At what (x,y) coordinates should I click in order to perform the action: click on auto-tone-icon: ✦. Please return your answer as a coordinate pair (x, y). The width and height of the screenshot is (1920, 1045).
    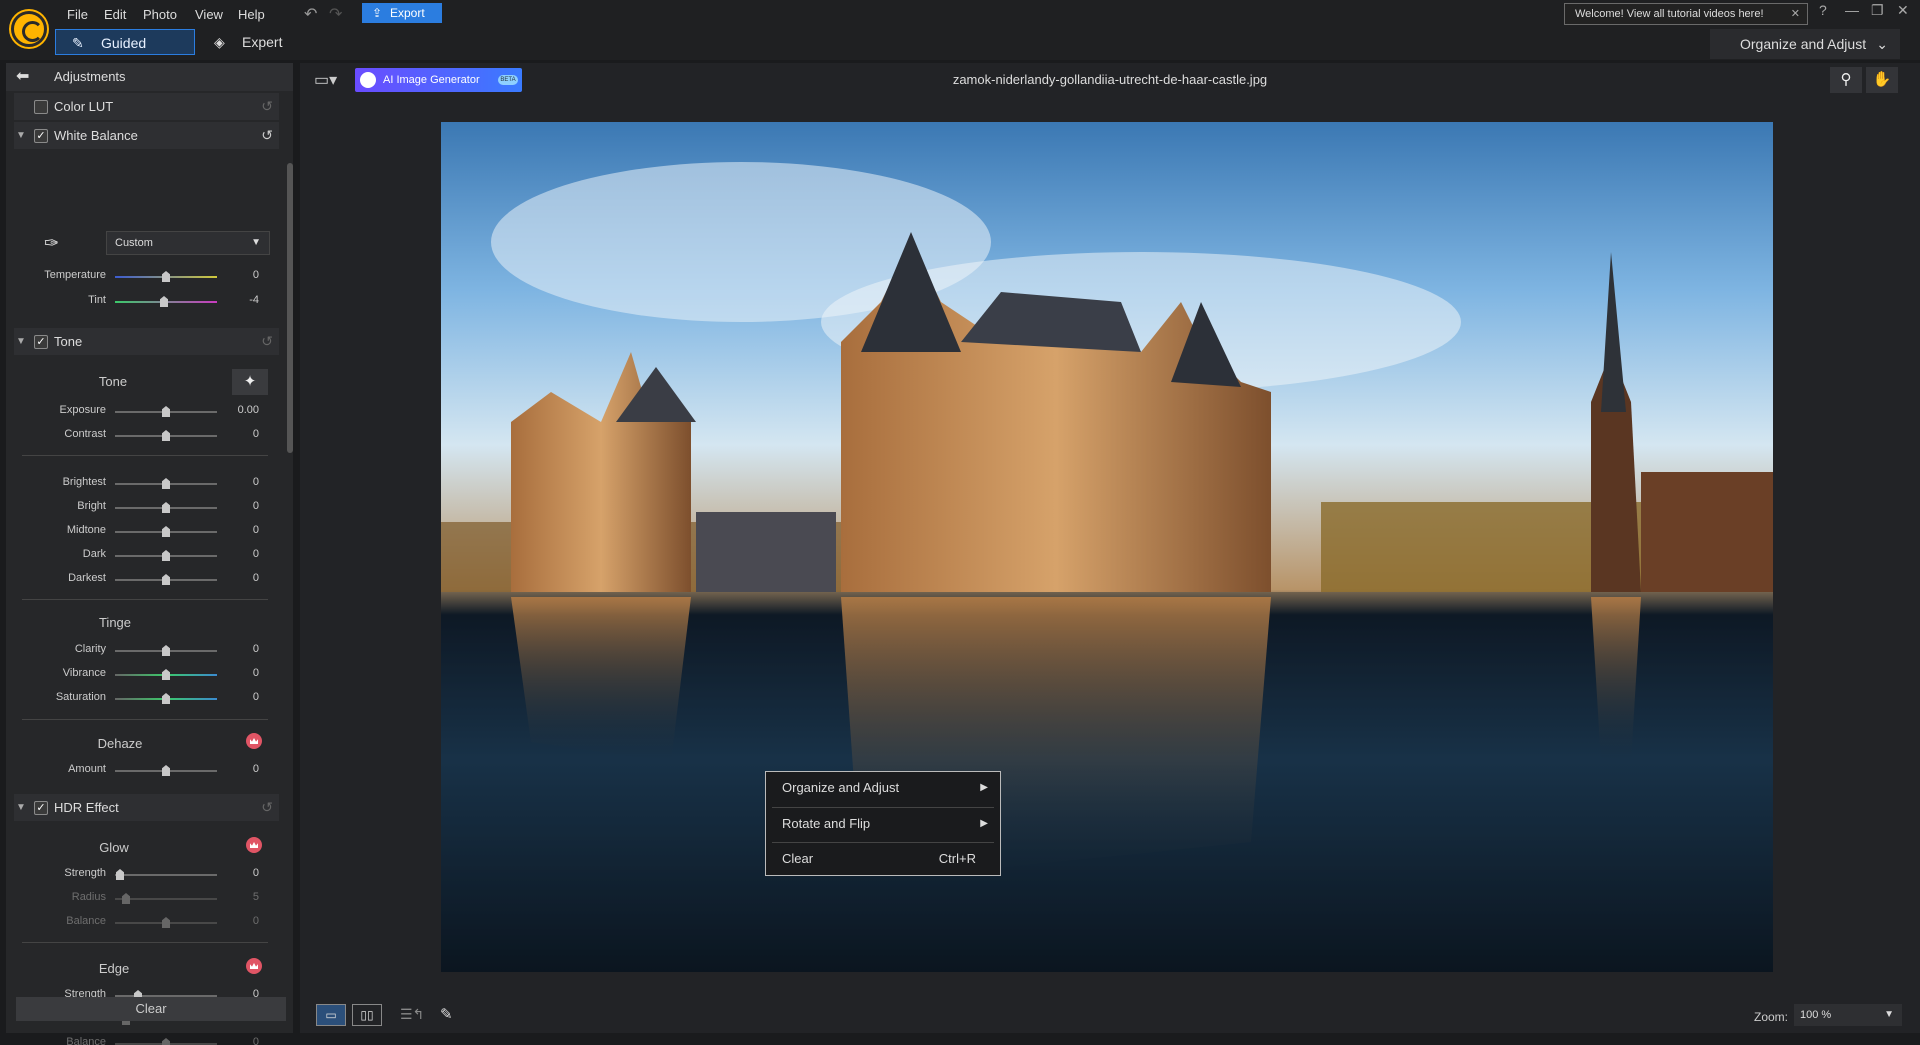
    Looking at the image, I should click on (250, 382).